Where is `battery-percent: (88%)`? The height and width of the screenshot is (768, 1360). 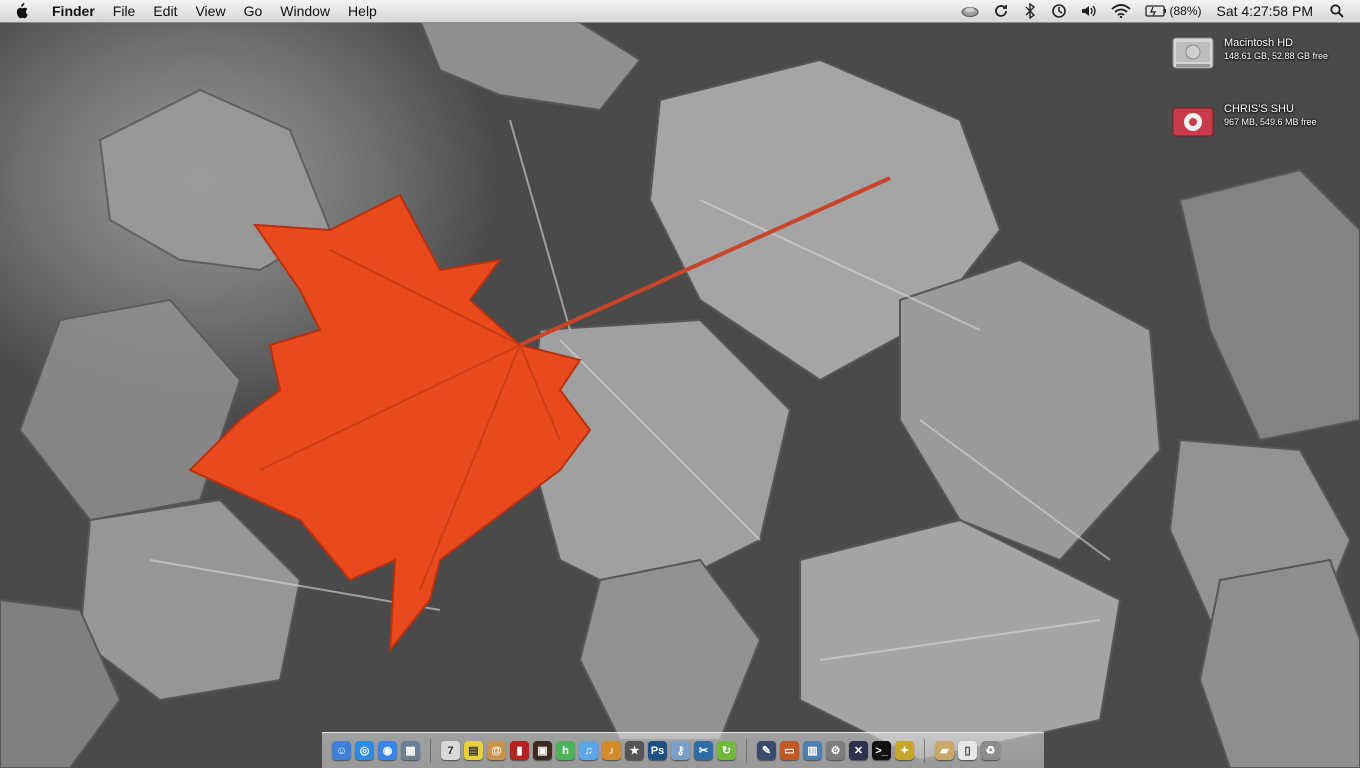
battery-percent: (88%) is located at coordinates (1185, 11).